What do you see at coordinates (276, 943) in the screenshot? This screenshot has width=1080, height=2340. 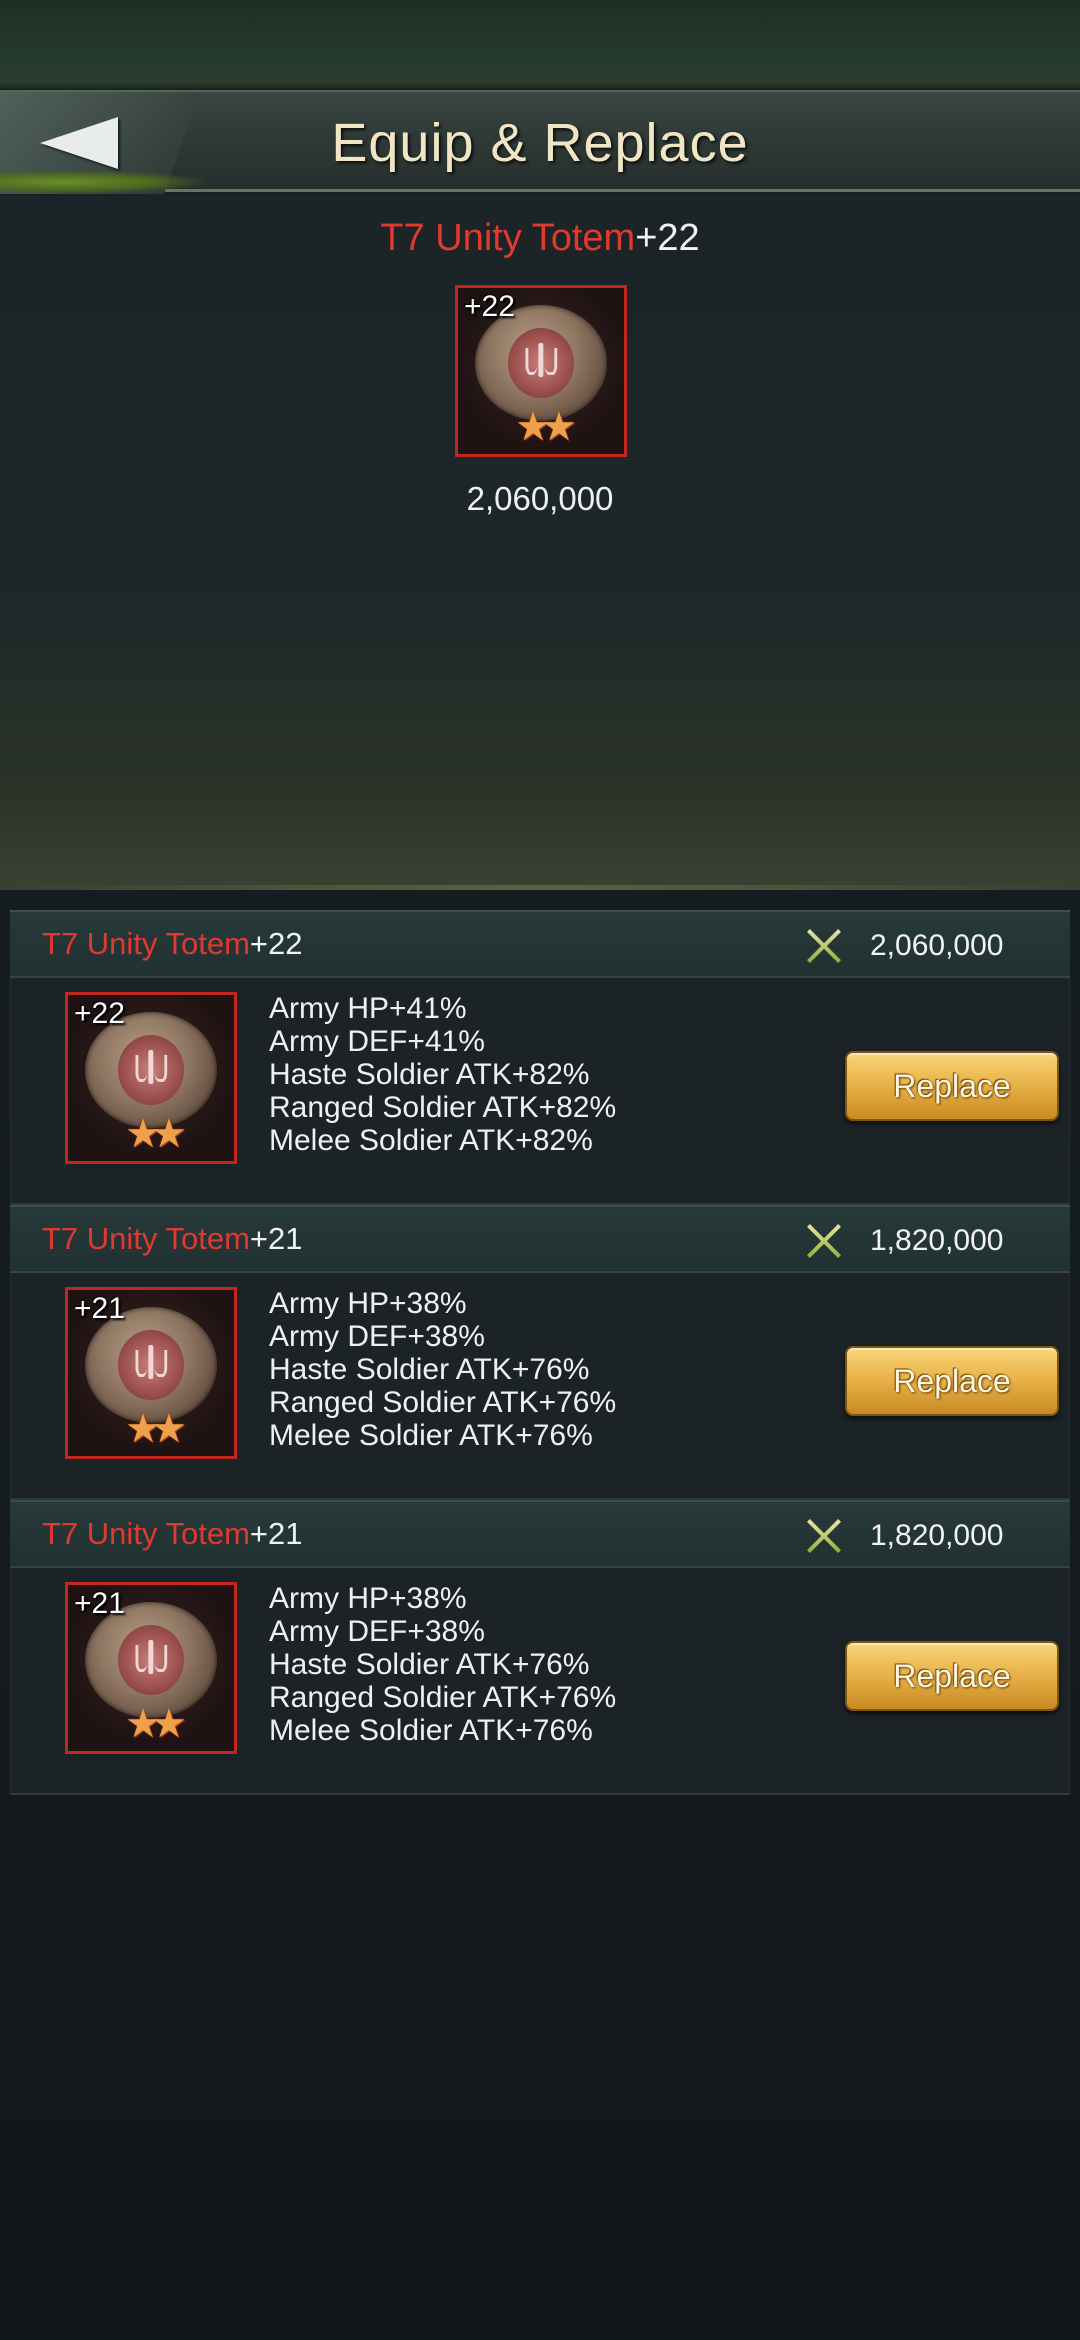 I see `item-level-label: +22` at bounding box center [276, 943].